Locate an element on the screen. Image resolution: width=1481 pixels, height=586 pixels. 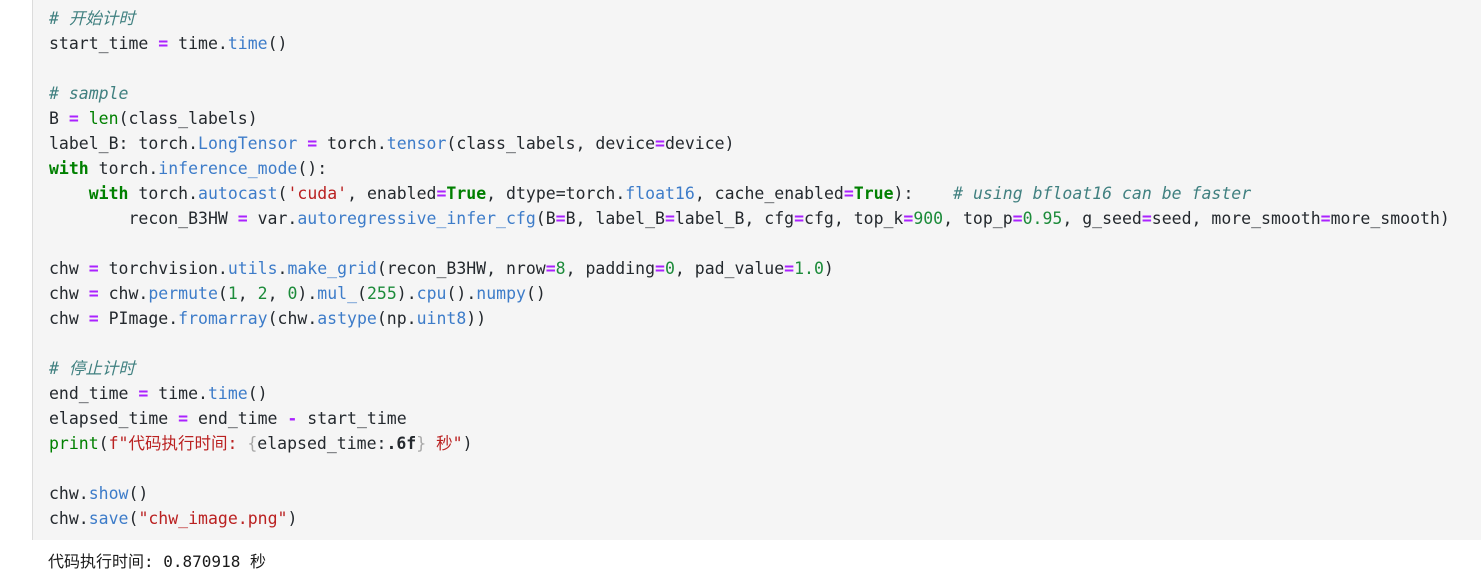
code-token: (): is located at coordinates (312, 168).